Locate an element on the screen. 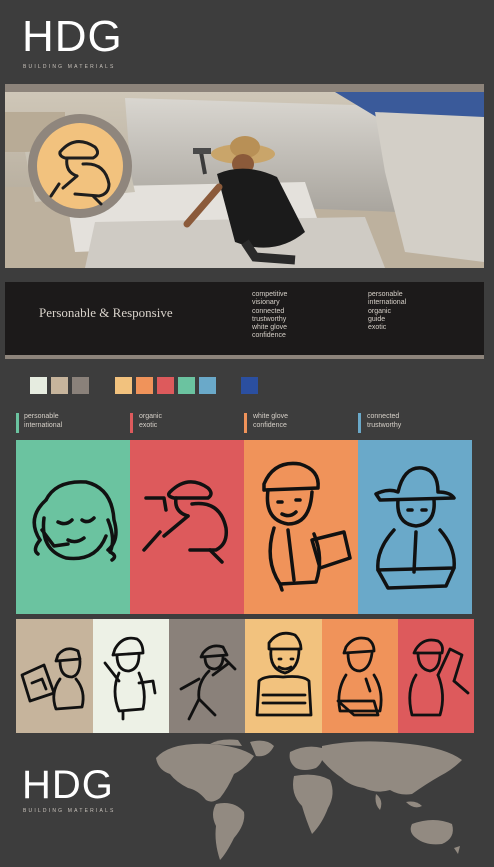  keyword: competitive is located at coordinates (270, 294).